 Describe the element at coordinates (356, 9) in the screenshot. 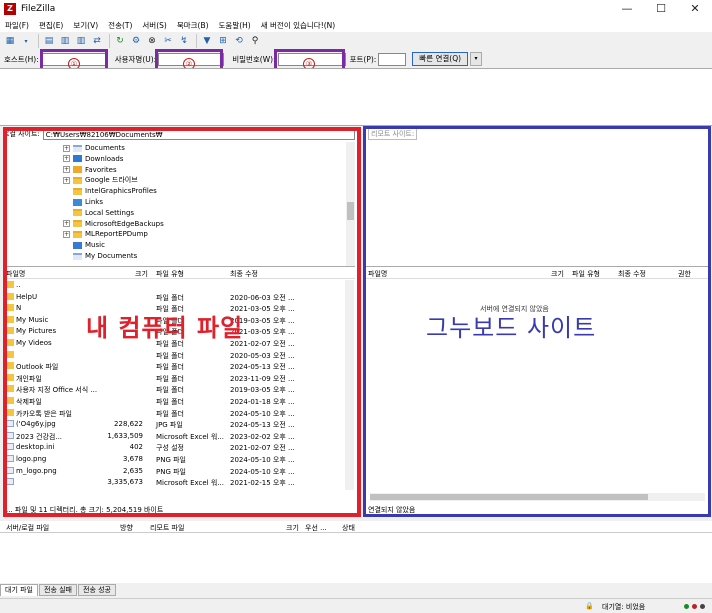

I see `title-bar: Z FileZilla — ☐ ✕` at that location.